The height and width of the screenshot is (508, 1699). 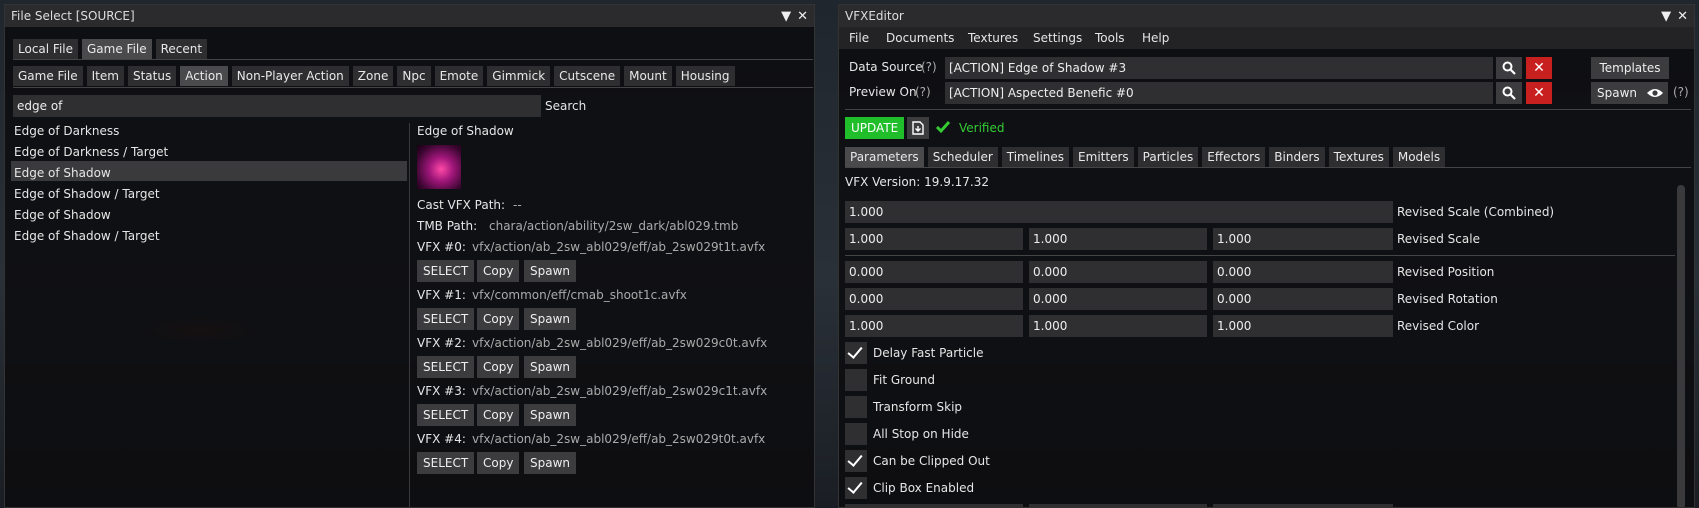 What do you see at coordinates (1155, 38) in the screenshot?
I see `menu-help: Help` at bounding box center [1155, 38].